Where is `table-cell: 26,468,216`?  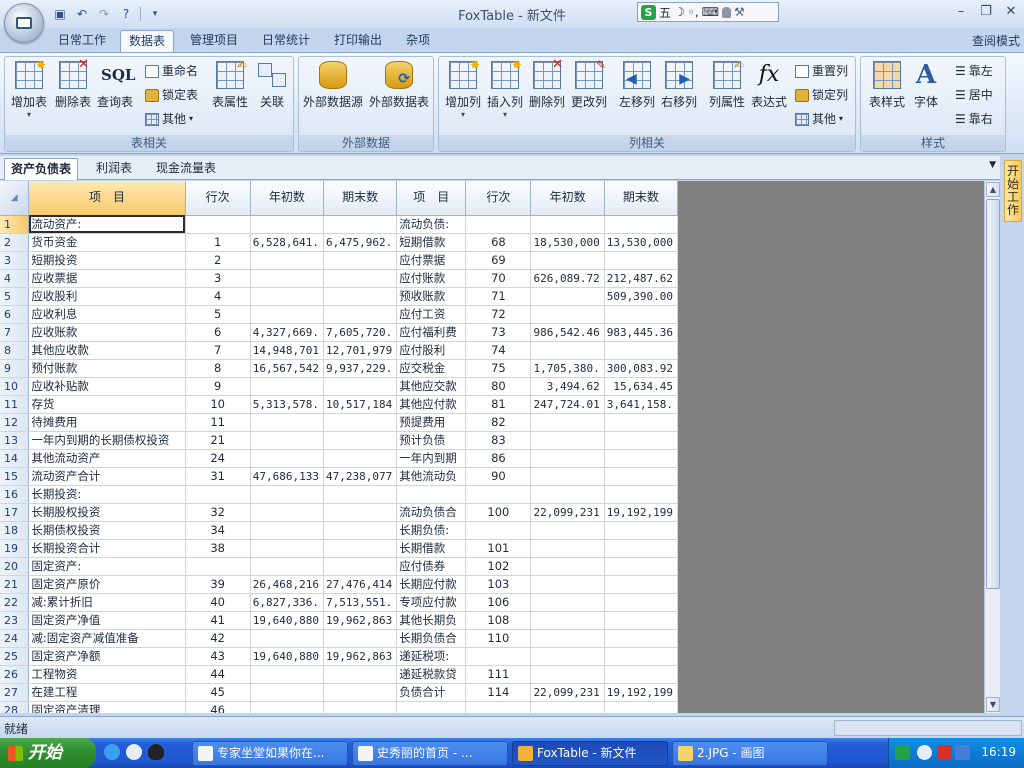
table-cell: 26,468,216 is located at coordinates (287, 584).